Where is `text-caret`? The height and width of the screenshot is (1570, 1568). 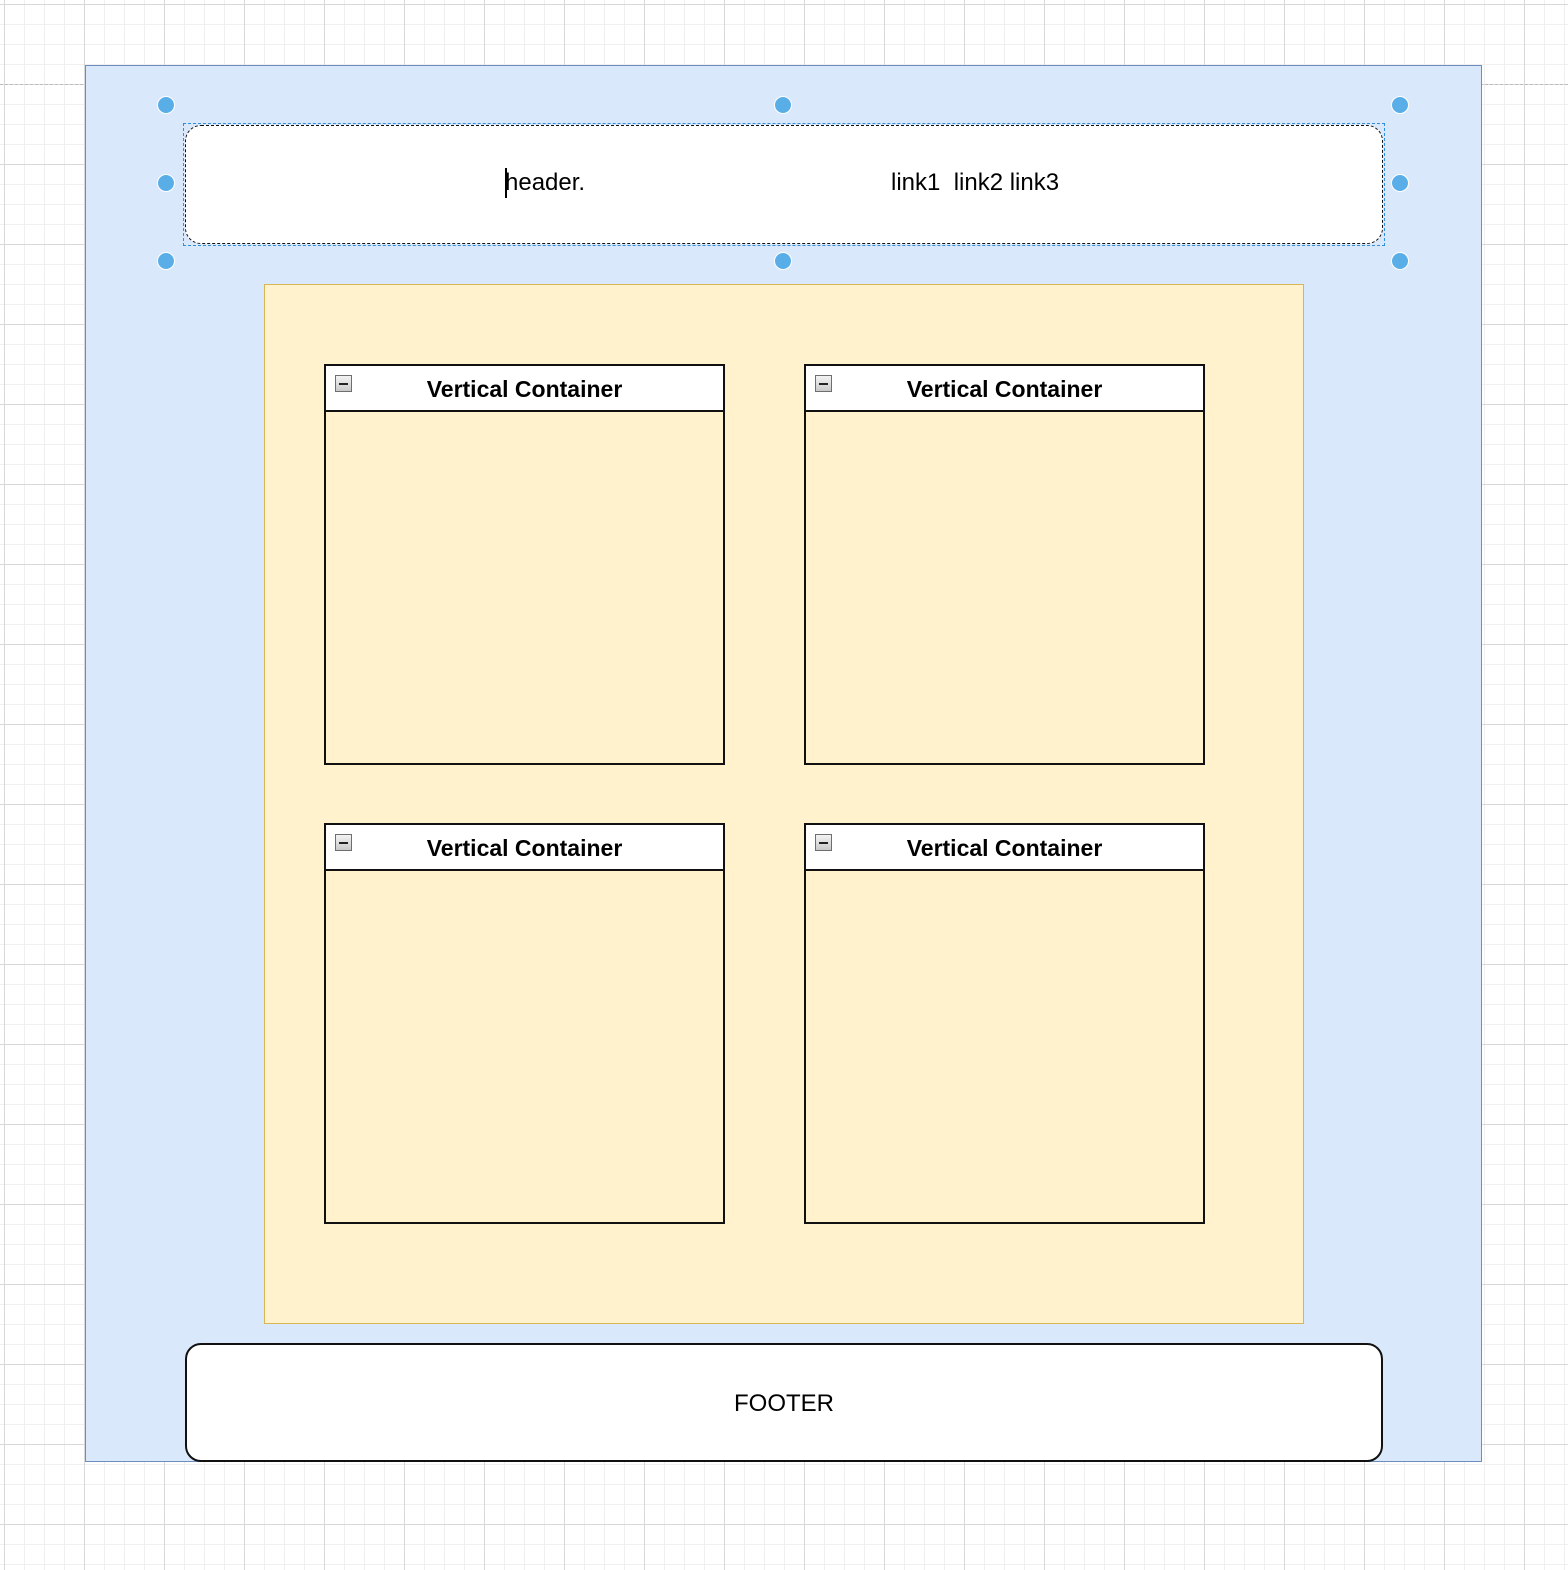
text-caret is located at coordinates (506, 183).